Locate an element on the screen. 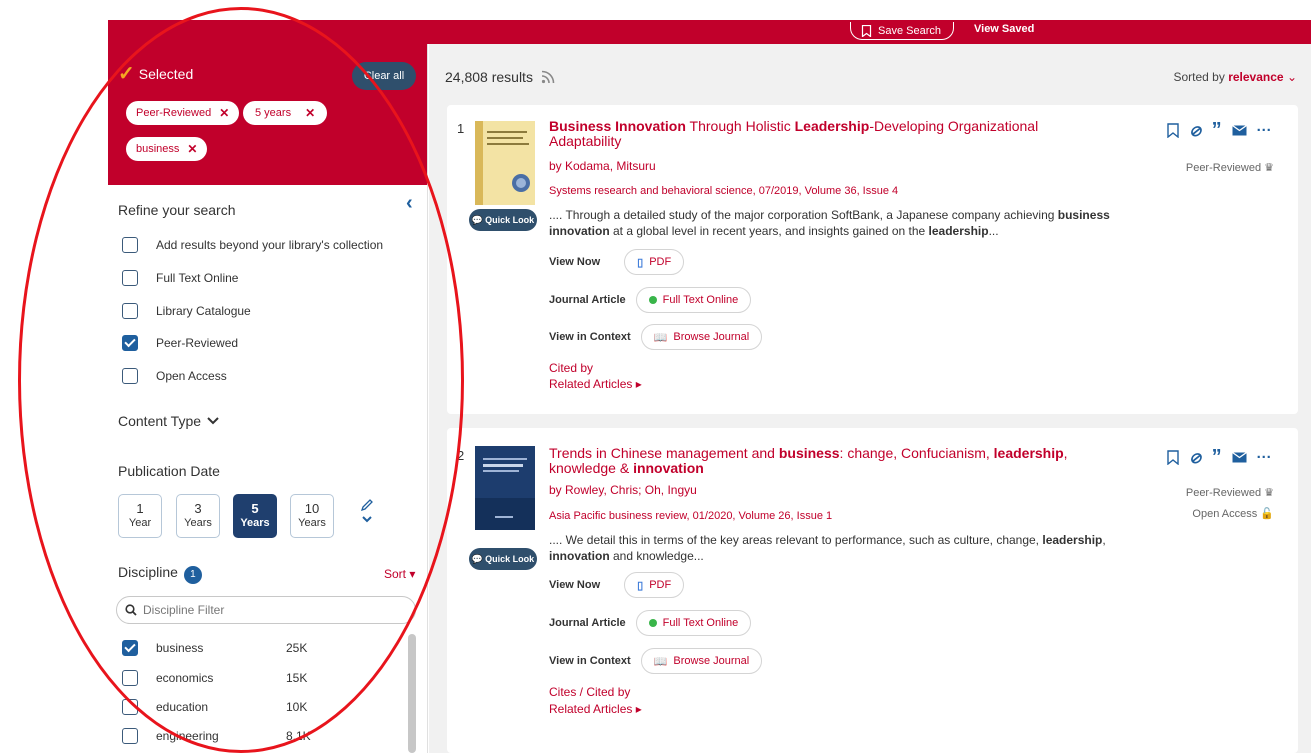 The width and height of the screenshot is (1311, 753). quick-look-label: Quick Look is located at coordinates (510, 559).